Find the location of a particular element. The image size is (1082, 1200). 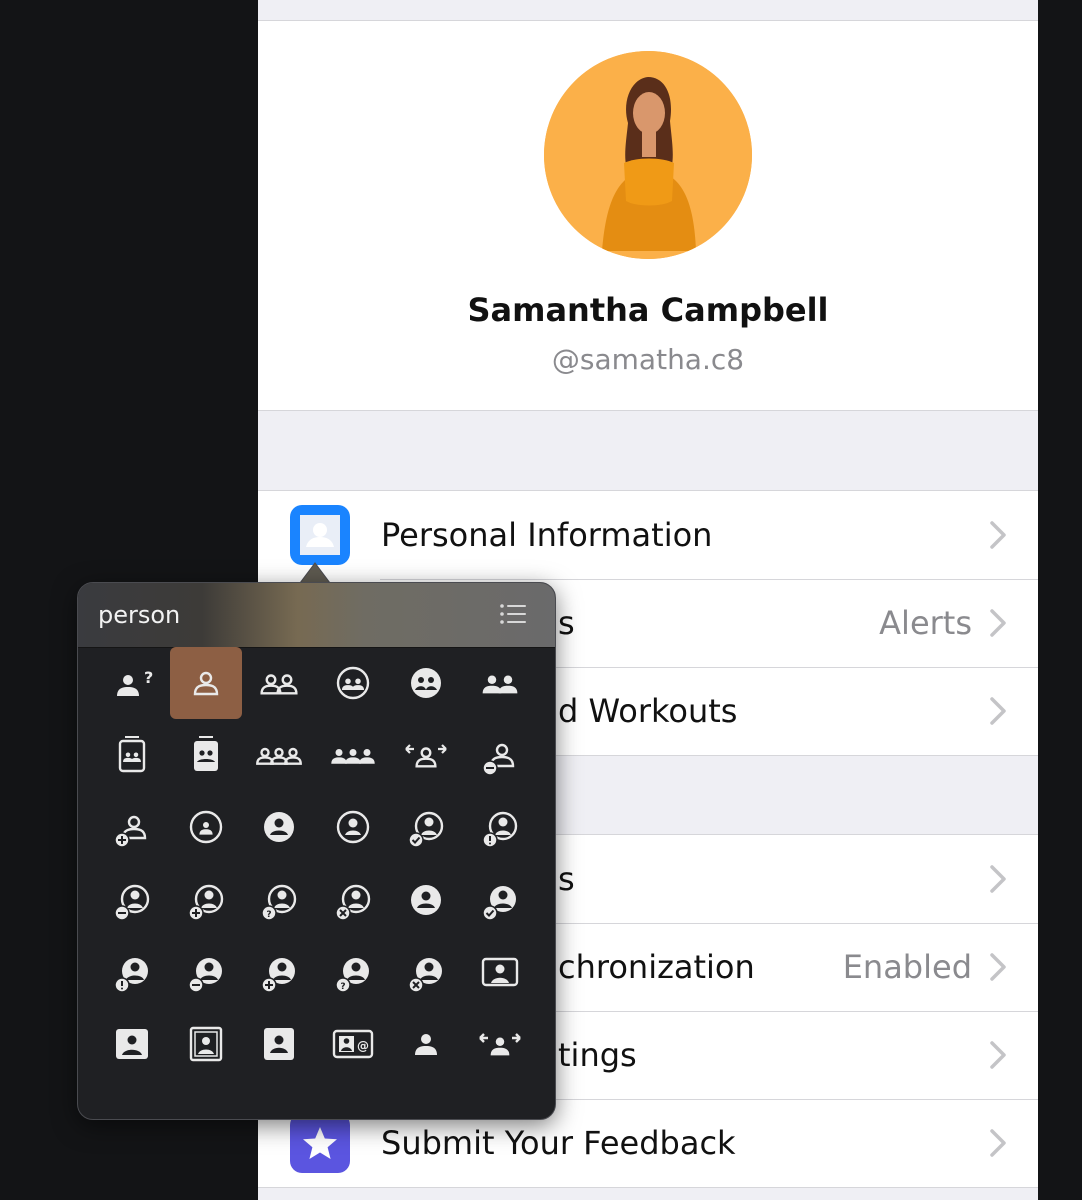

person-3-fill-icon is located at coordinates (352, 756).